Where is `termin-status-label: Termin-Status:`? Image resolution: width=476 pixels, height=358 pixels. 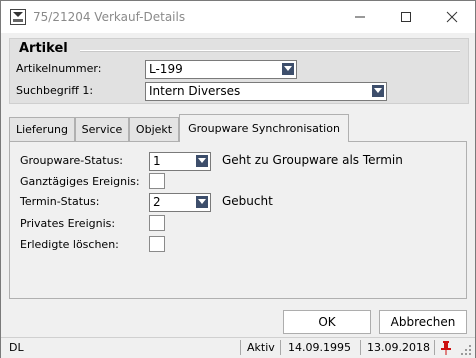 termin-status-label: Termin-Status: is located at coordinates (60, 201).